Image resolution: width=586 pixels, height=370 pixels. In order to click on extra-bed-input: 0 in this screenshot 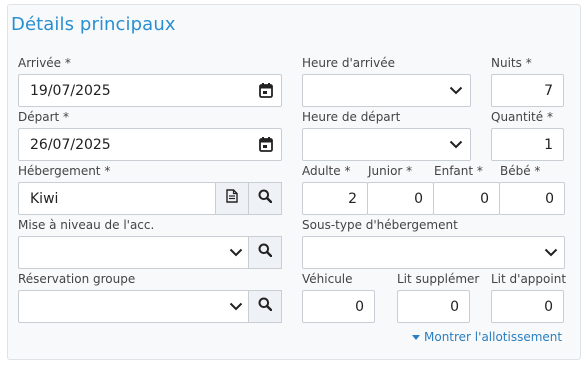, I will do `click(433, 306)`.